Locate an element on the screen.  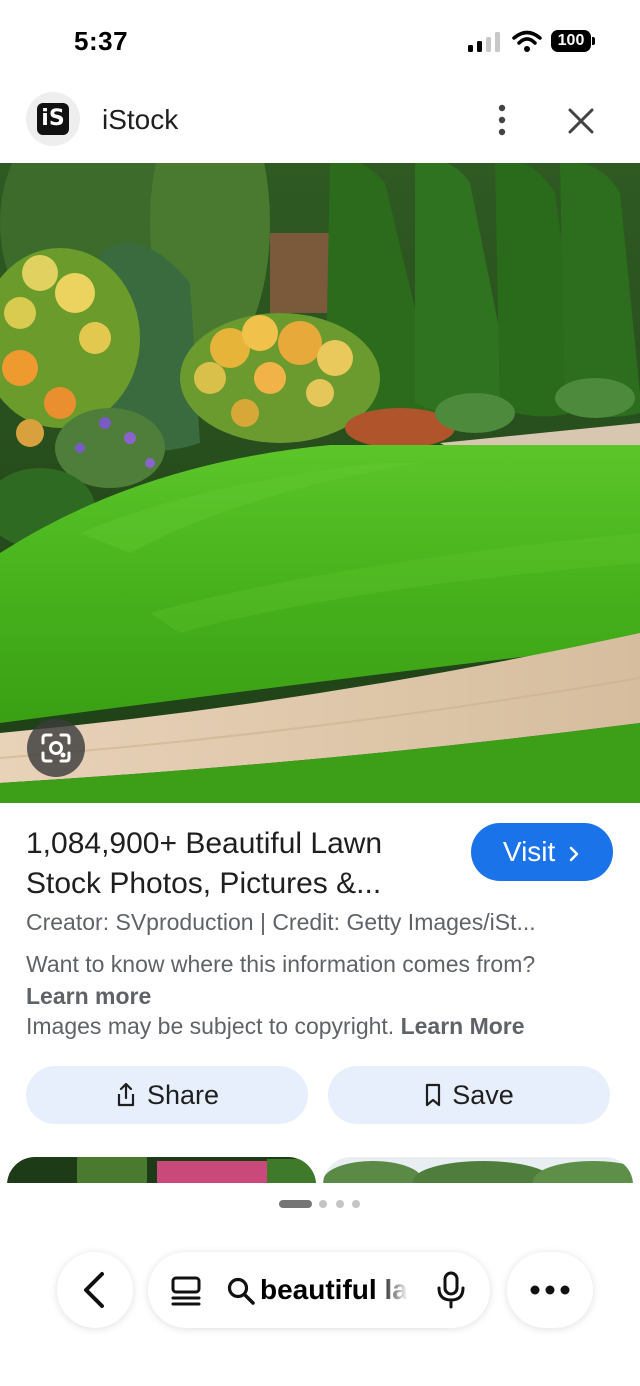
tabs-icon is located at coordinates (186, 1291).